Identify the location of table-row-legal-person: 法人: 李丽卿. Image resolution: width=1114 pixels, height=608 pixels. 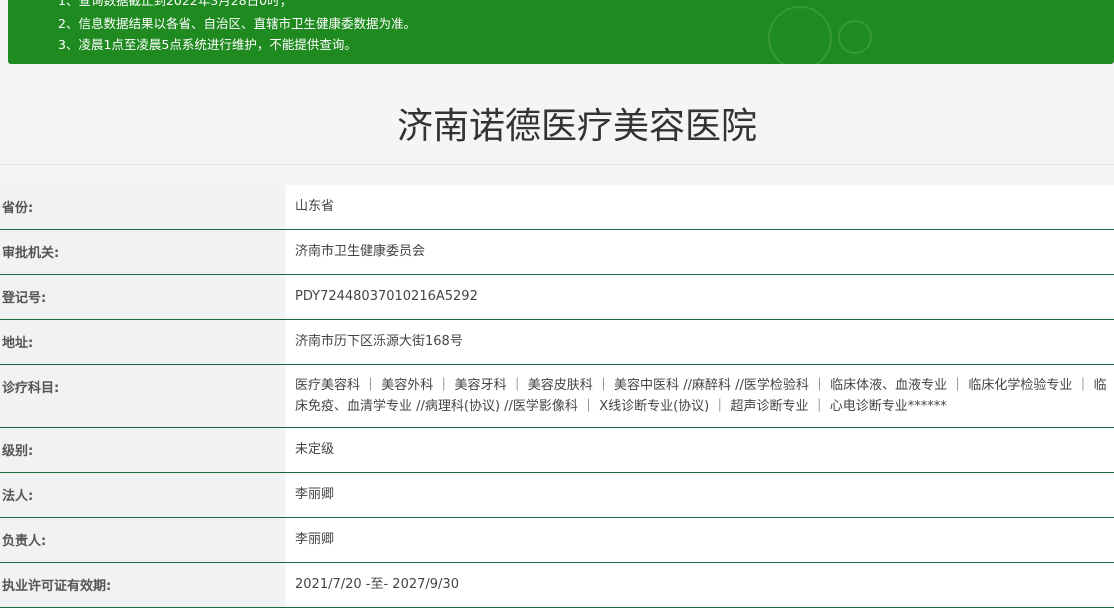
(557, 495).